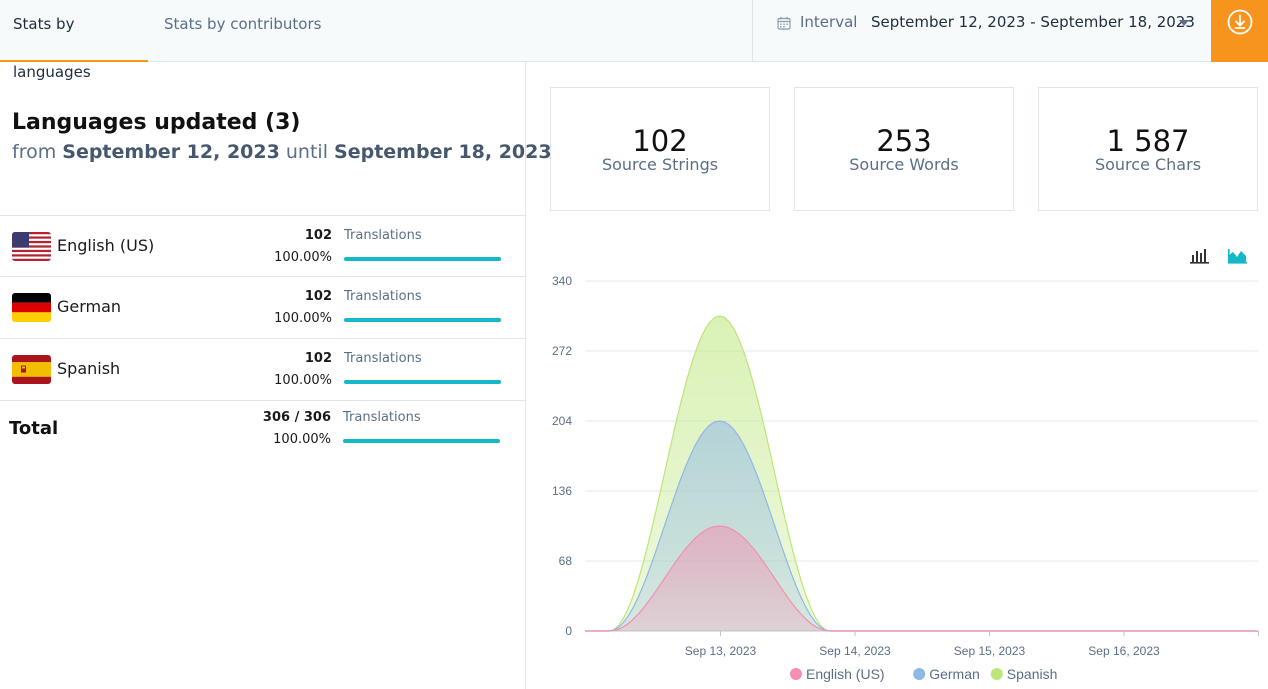 The height and width of the screenshot is (689, 1268). I want to click on stat-card-source-chars: 1 587 Source Chars, so click(1148, 149).